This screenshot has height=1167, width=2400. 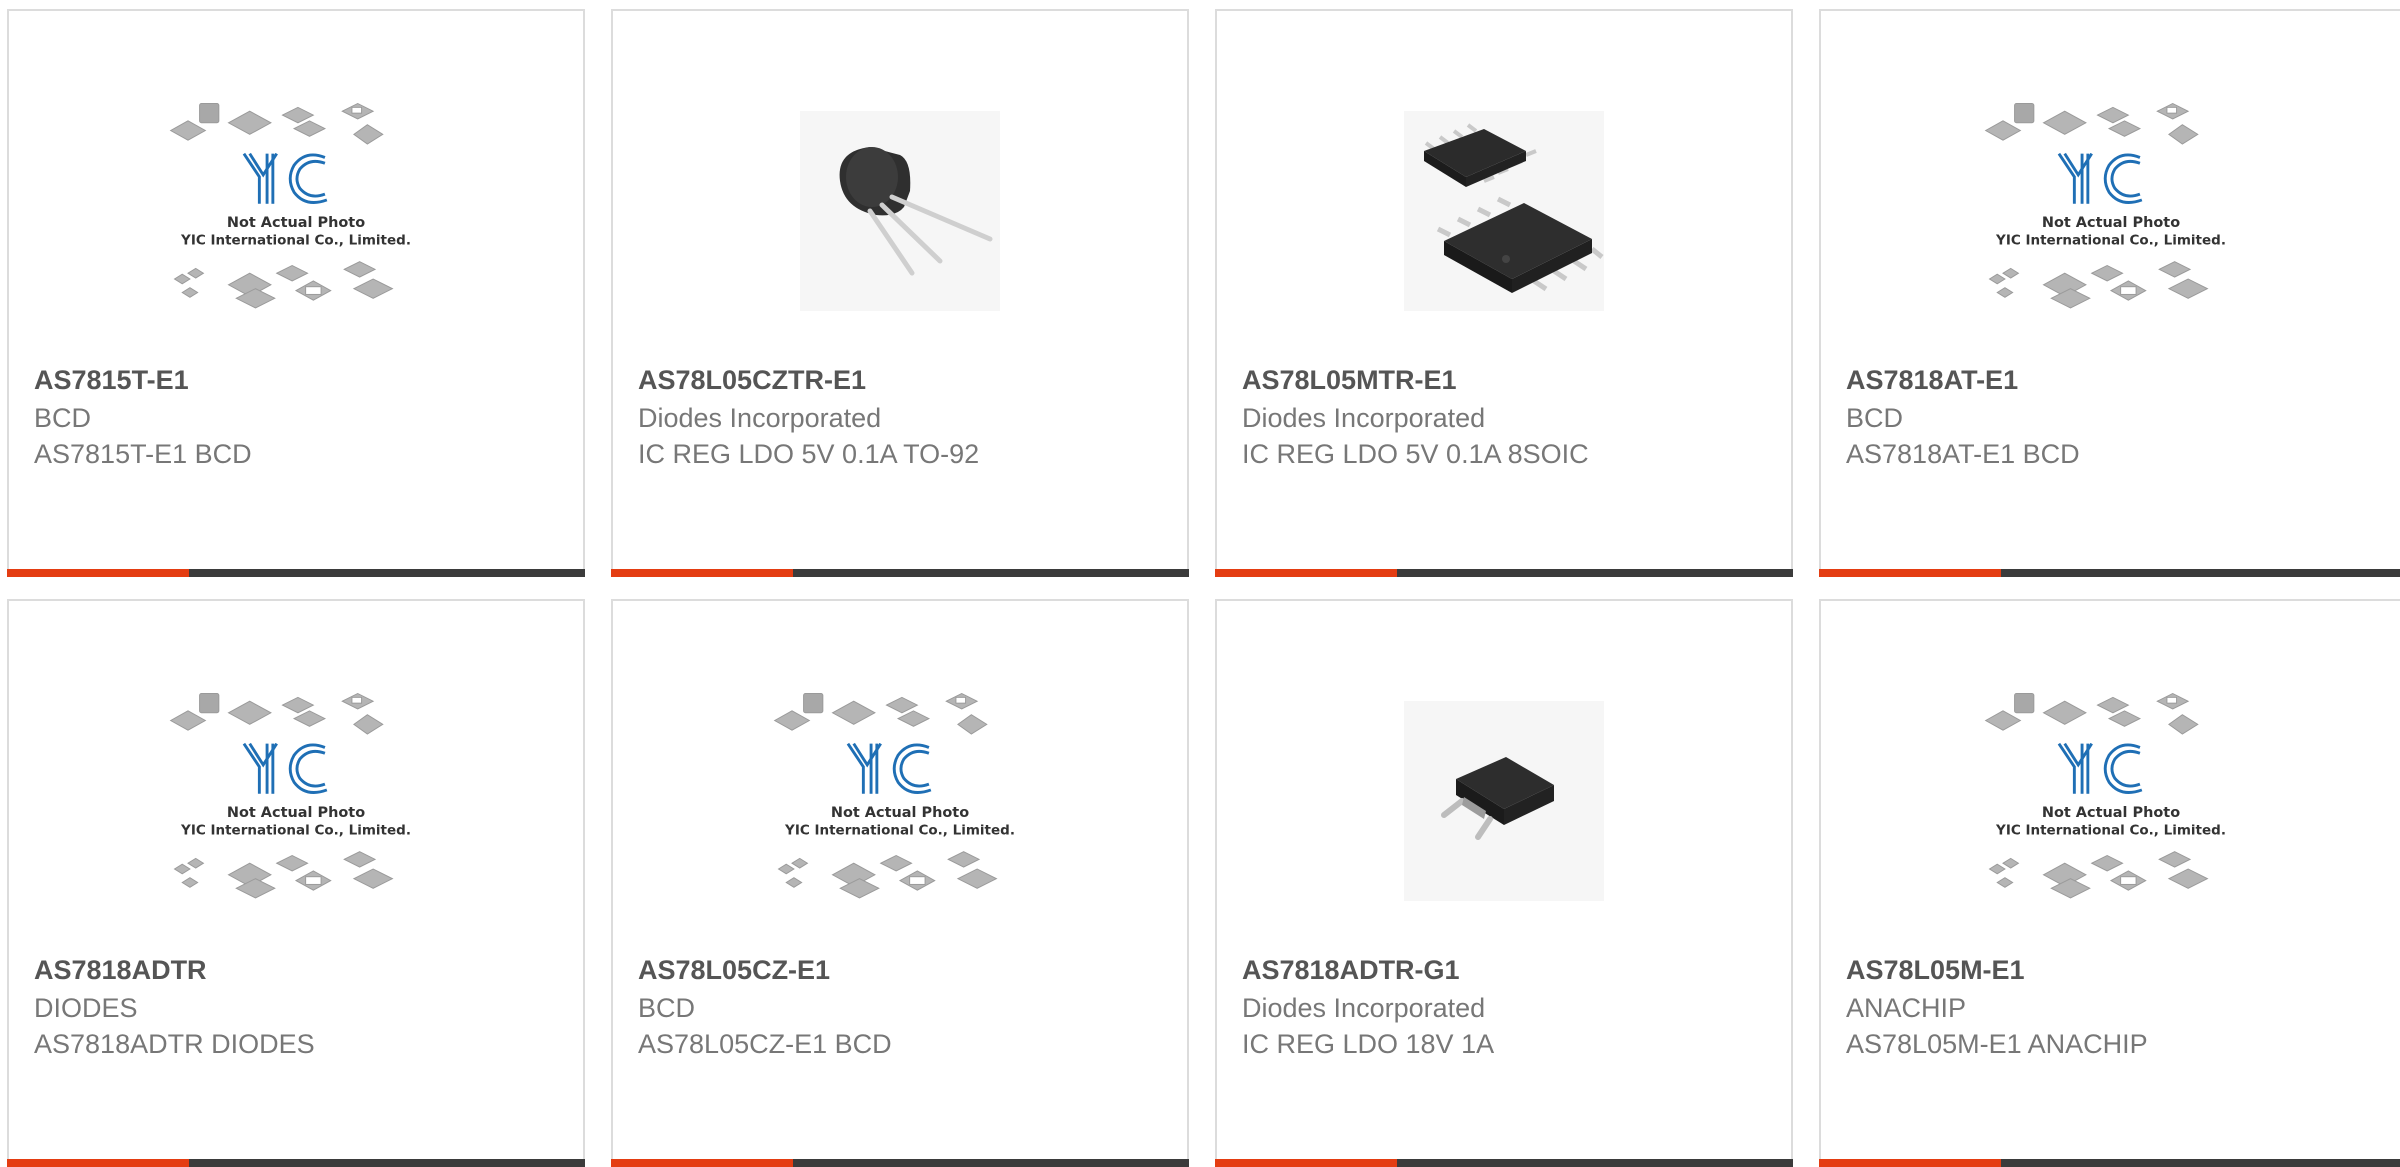 What do you see at coordinates (174, 1044) in the screenshot?
I see `description: AS7818ADTR DIODES` at bounding box center [174, 1044].